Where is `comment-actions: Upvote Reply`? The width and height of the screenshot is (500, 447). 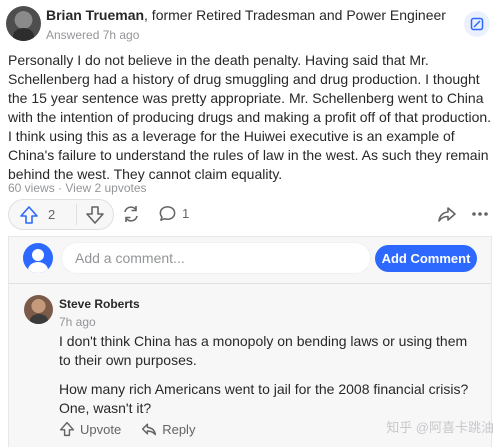 comment-actions: Upvote Reply is located at coordinates (137, 429).